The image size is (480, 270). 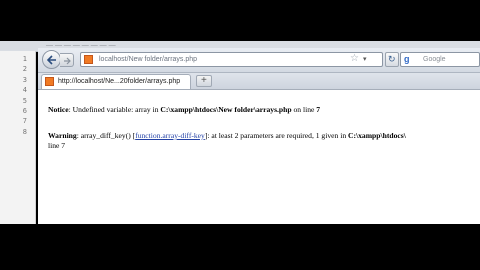 What do you see at coordinates (304, 109) in the screenshot?
I see `notice-line-text: on line` at bounding box center [304, 109].